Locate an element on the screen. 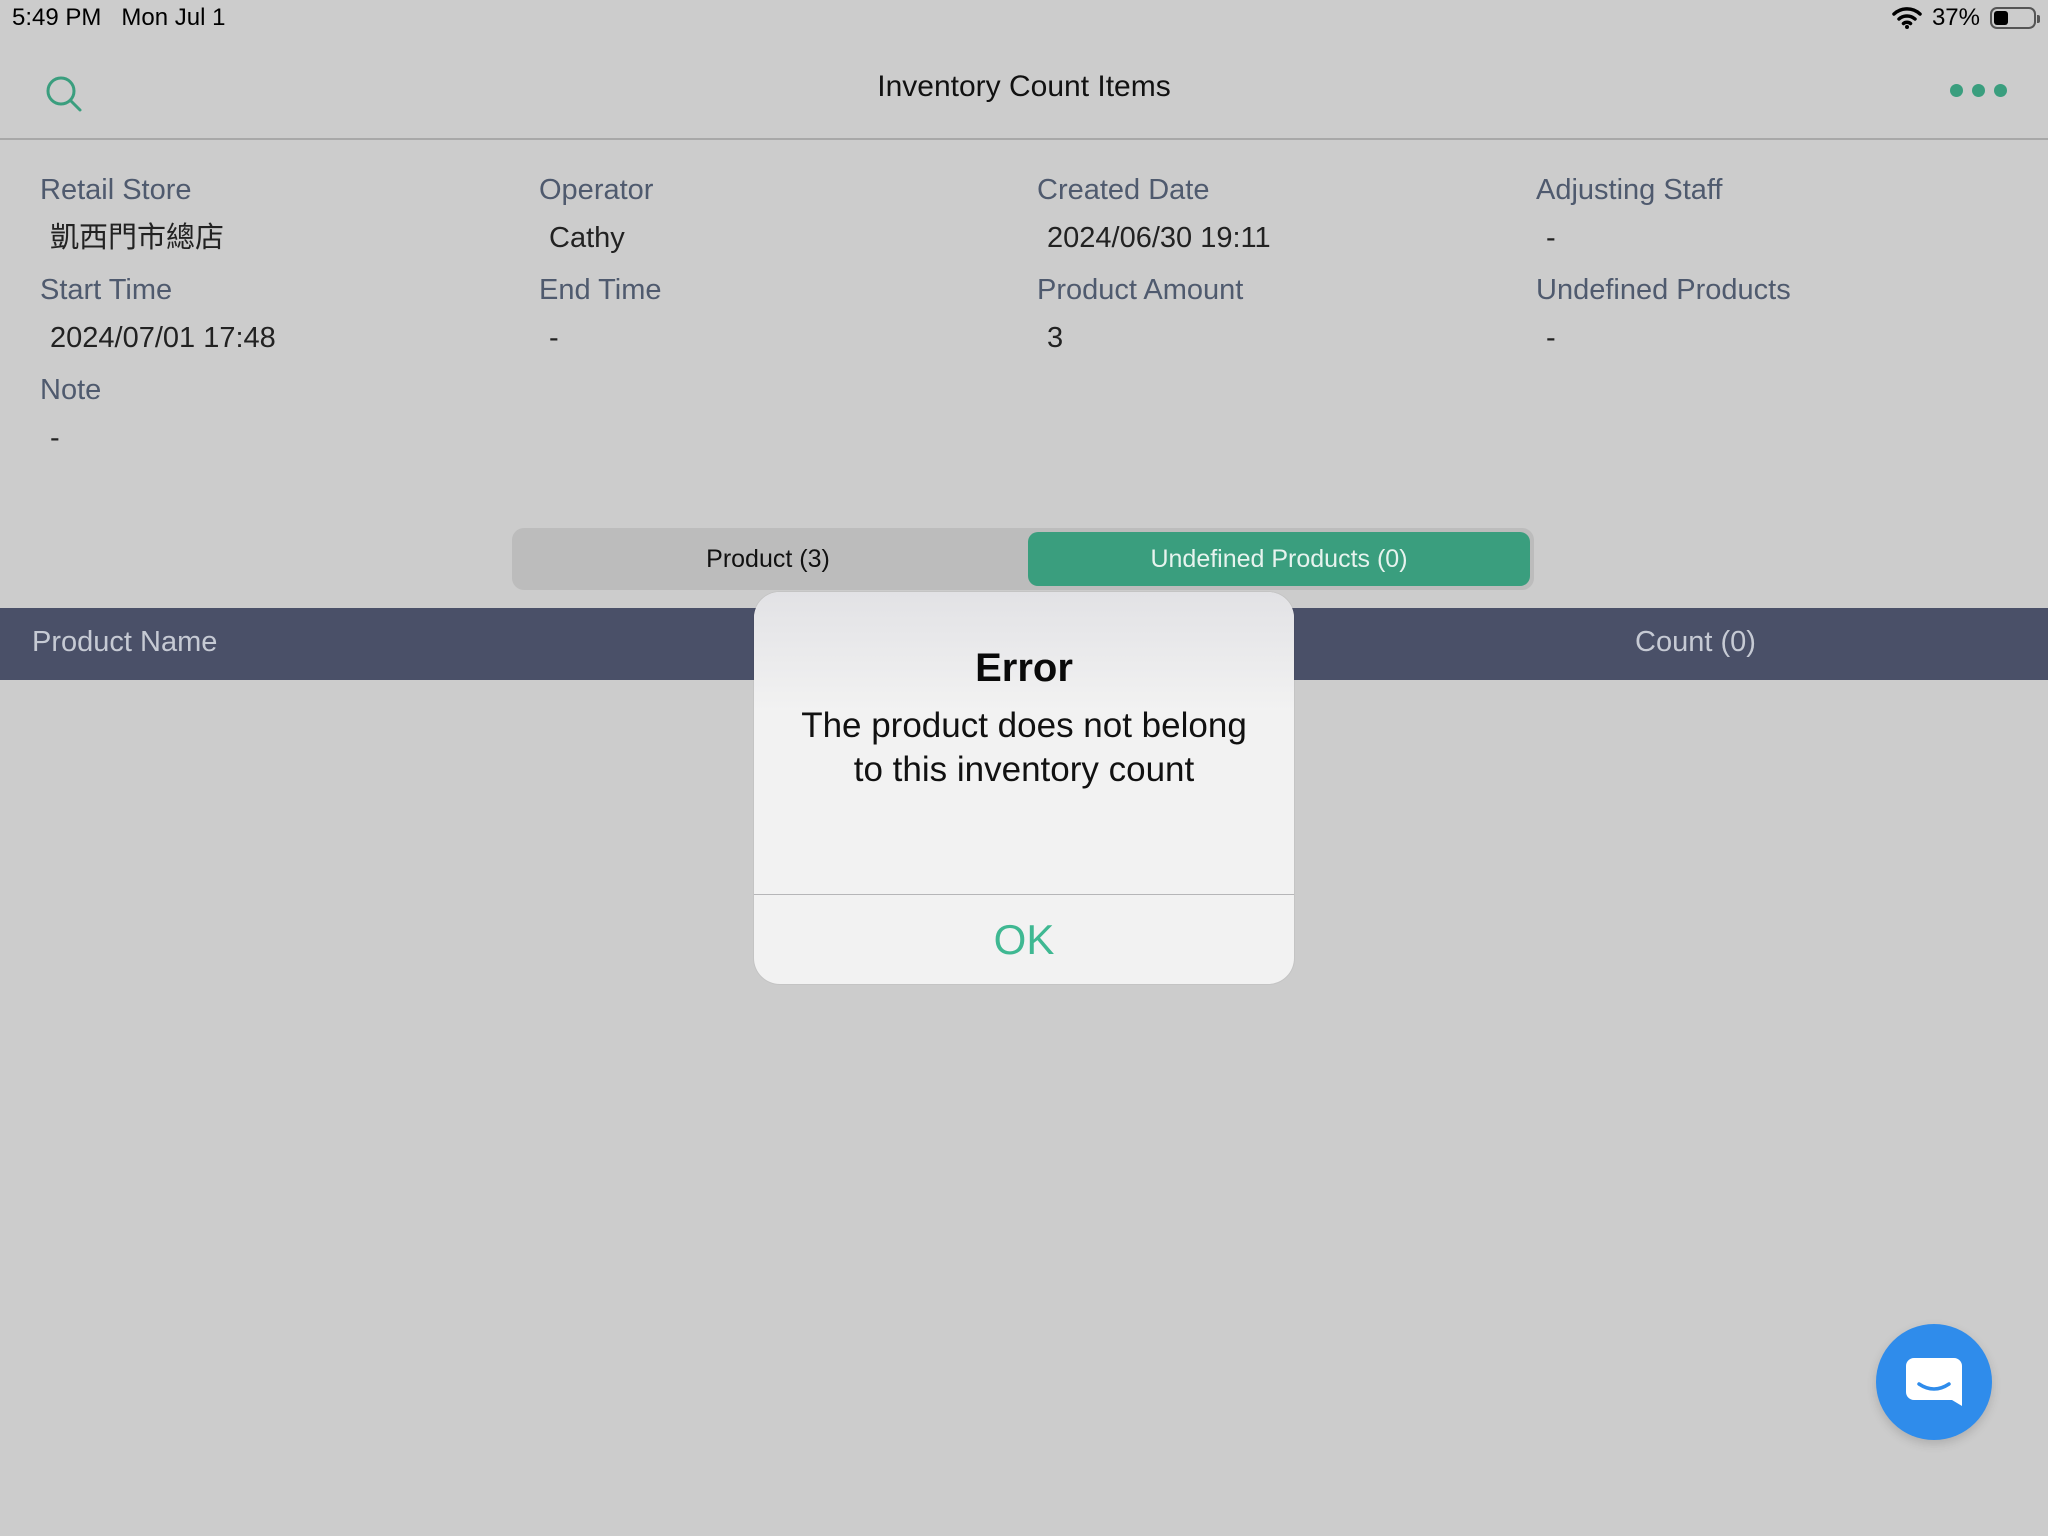  info-created-date: Created Date 2024/06/30 19:11 is located at coordinates (1277, 214).